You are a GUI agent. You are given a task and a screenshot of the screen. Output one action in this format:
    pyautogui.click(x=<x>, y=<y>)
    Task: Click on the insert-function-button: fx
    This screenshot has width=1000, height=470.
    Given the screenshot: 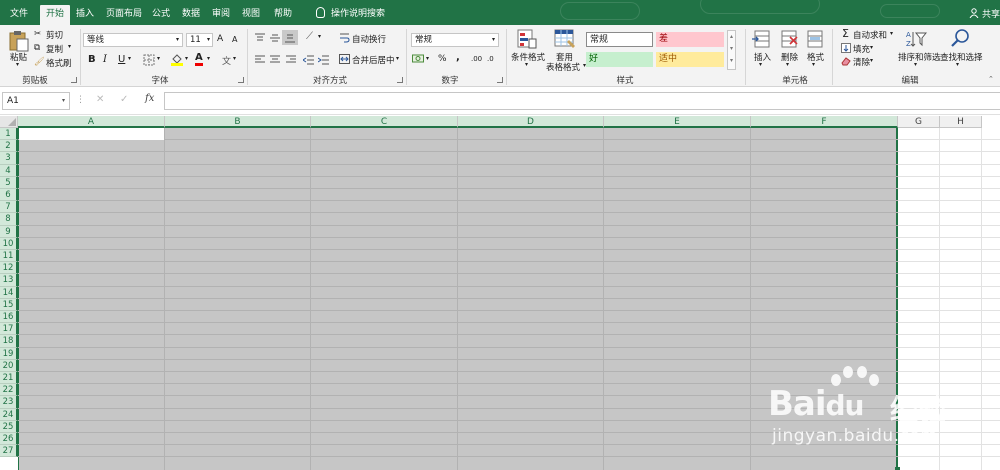 What is the action you would take?
    pyautogui.click(x=149, y=98)
    